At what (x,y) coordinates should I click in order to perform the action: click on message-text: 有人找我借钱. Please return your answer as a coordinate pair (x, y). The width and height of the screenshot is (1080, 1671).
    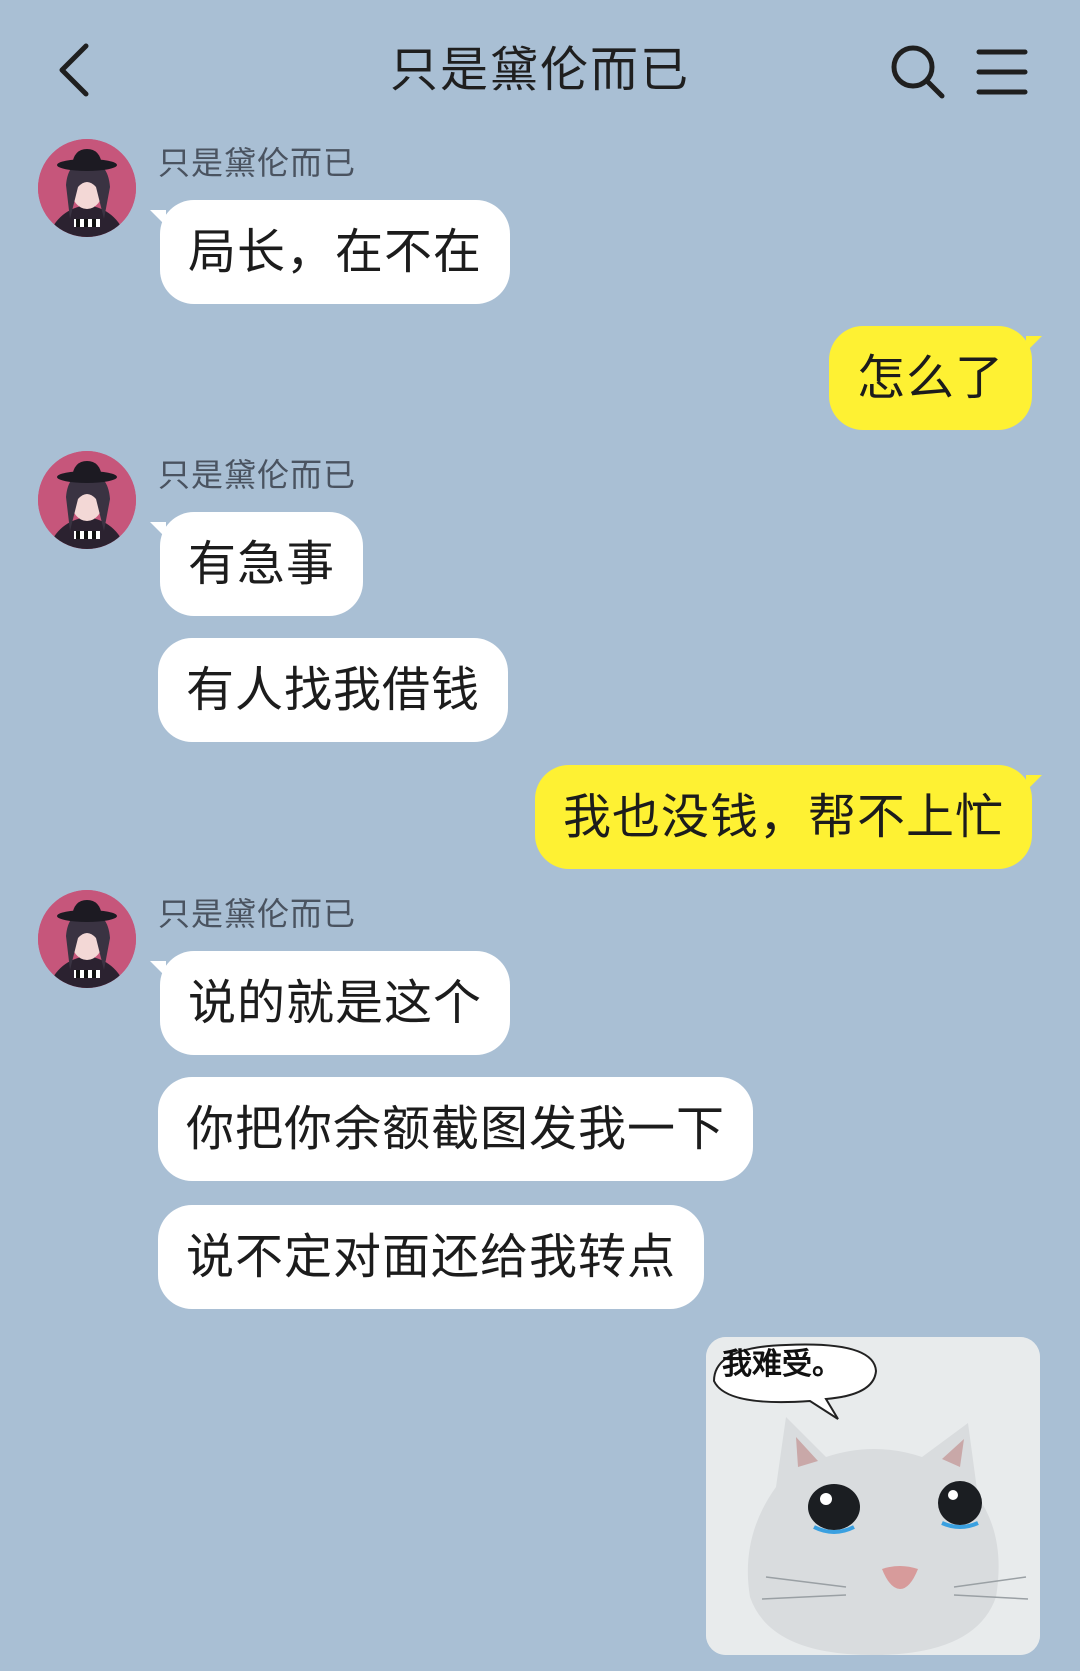
    Looking at the image, I should click on (333, 690).